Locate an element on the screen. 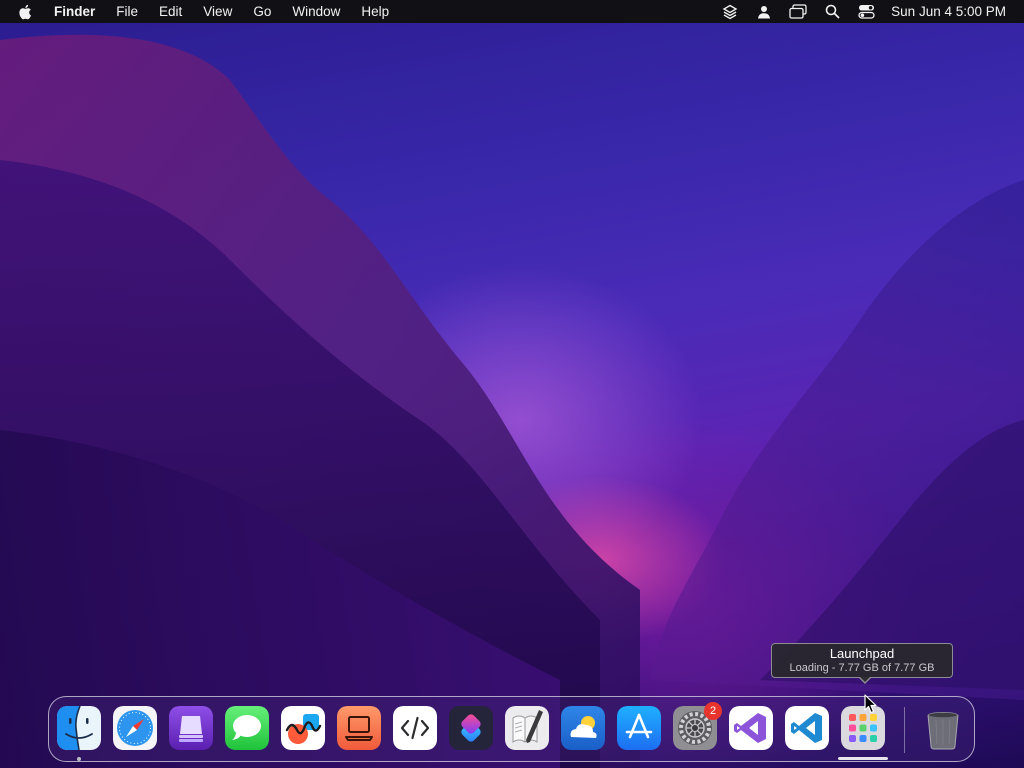 The image size is (1024, 768). configurator-icon is located at coordinates (191, 728).